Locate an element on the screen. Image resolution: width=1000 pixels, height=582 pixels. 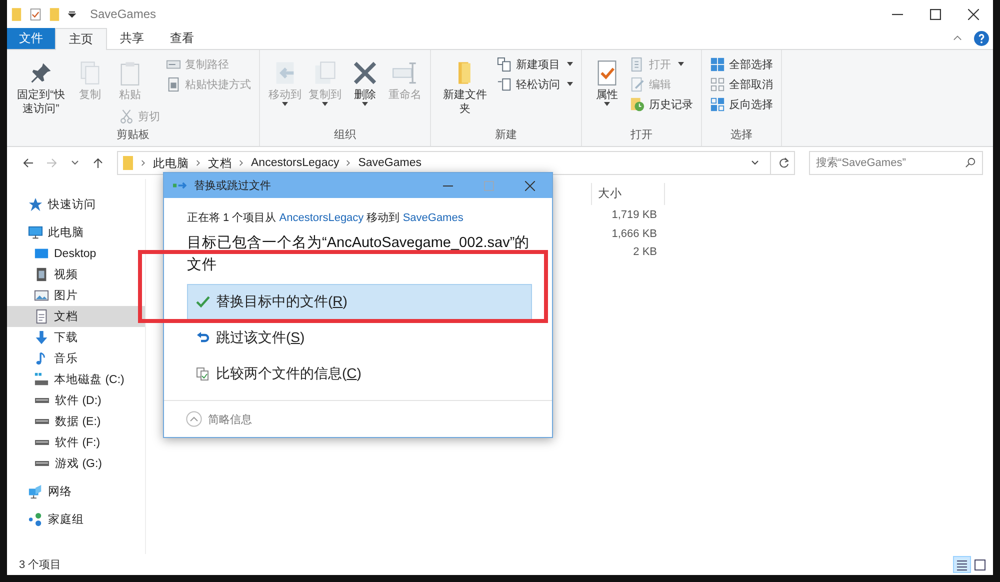
ribbon-button: 新建项目 is located at coordinates (535, 64).